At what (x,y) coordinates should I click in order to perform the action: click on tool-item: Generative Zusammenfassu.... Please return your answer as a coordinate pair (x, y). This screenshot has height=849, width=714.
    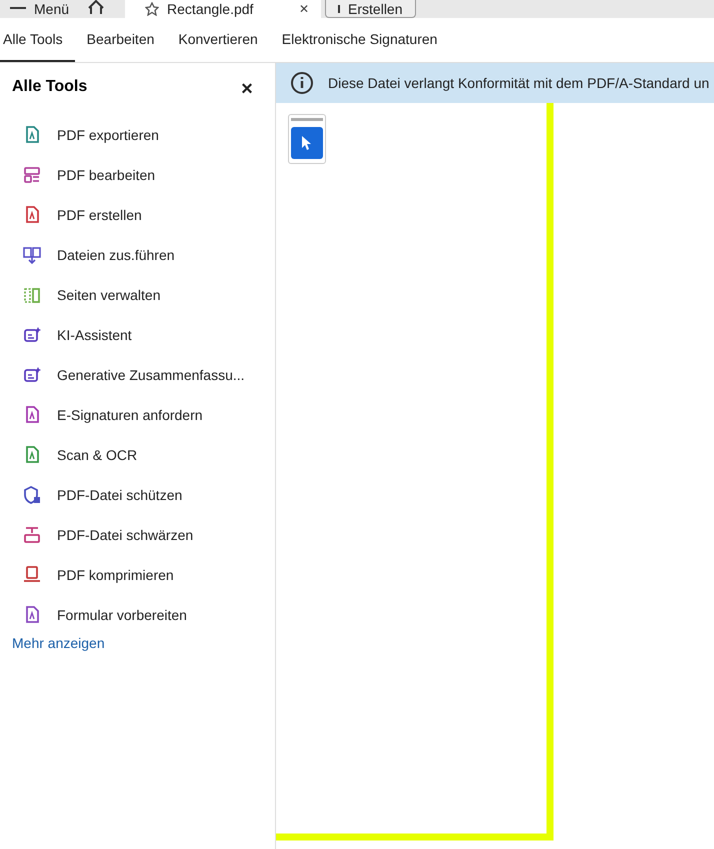
    Looking at the image, I should click on (137, 375).